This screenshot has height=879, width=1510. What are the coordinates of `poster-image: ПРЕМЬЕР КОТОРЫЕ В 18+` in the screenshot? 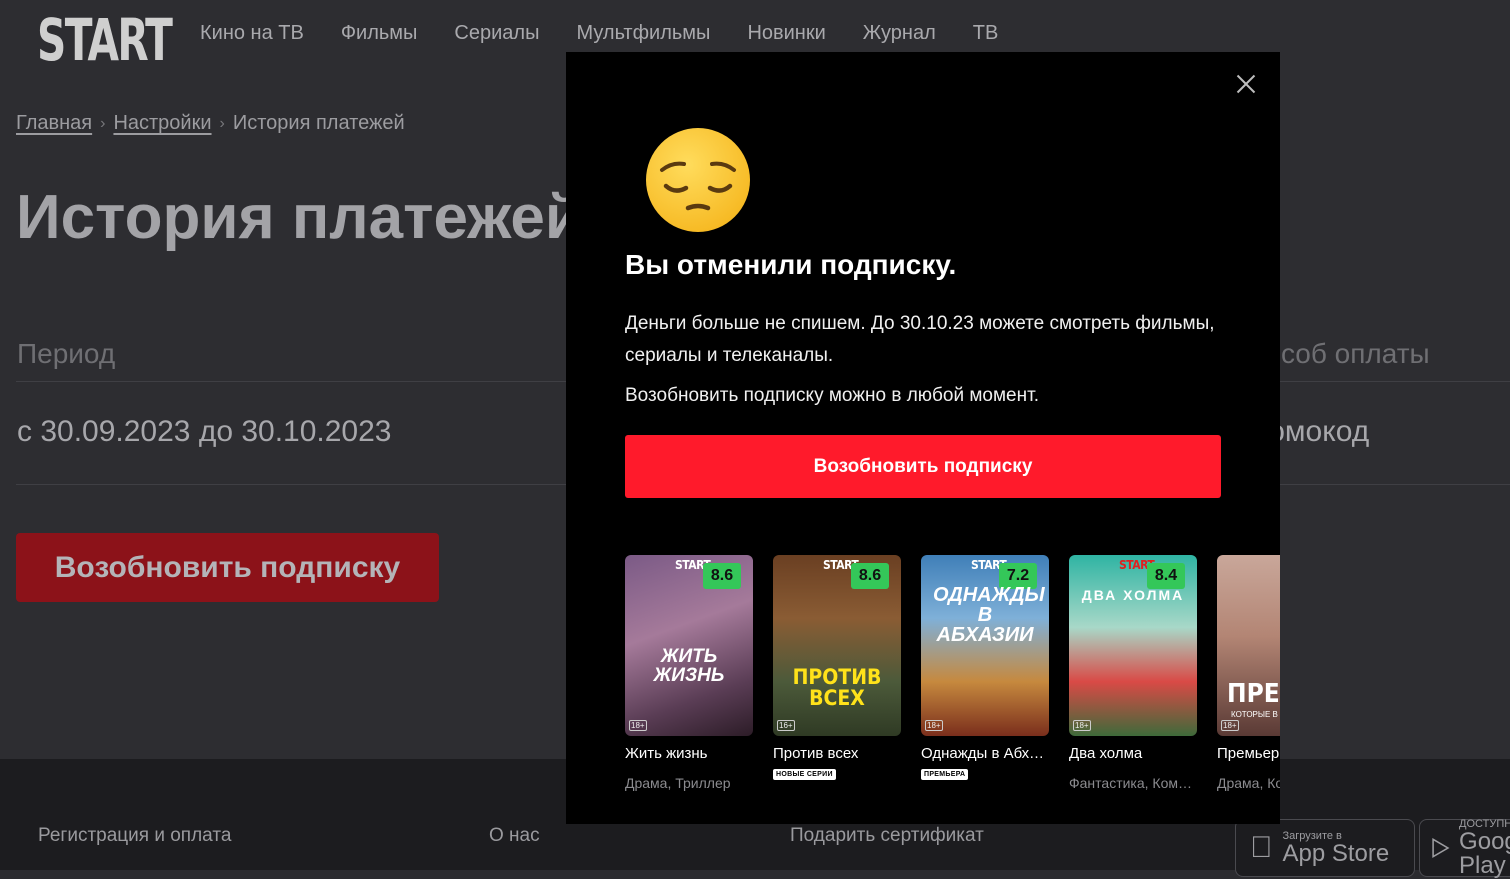 It's located at (1248, 645).